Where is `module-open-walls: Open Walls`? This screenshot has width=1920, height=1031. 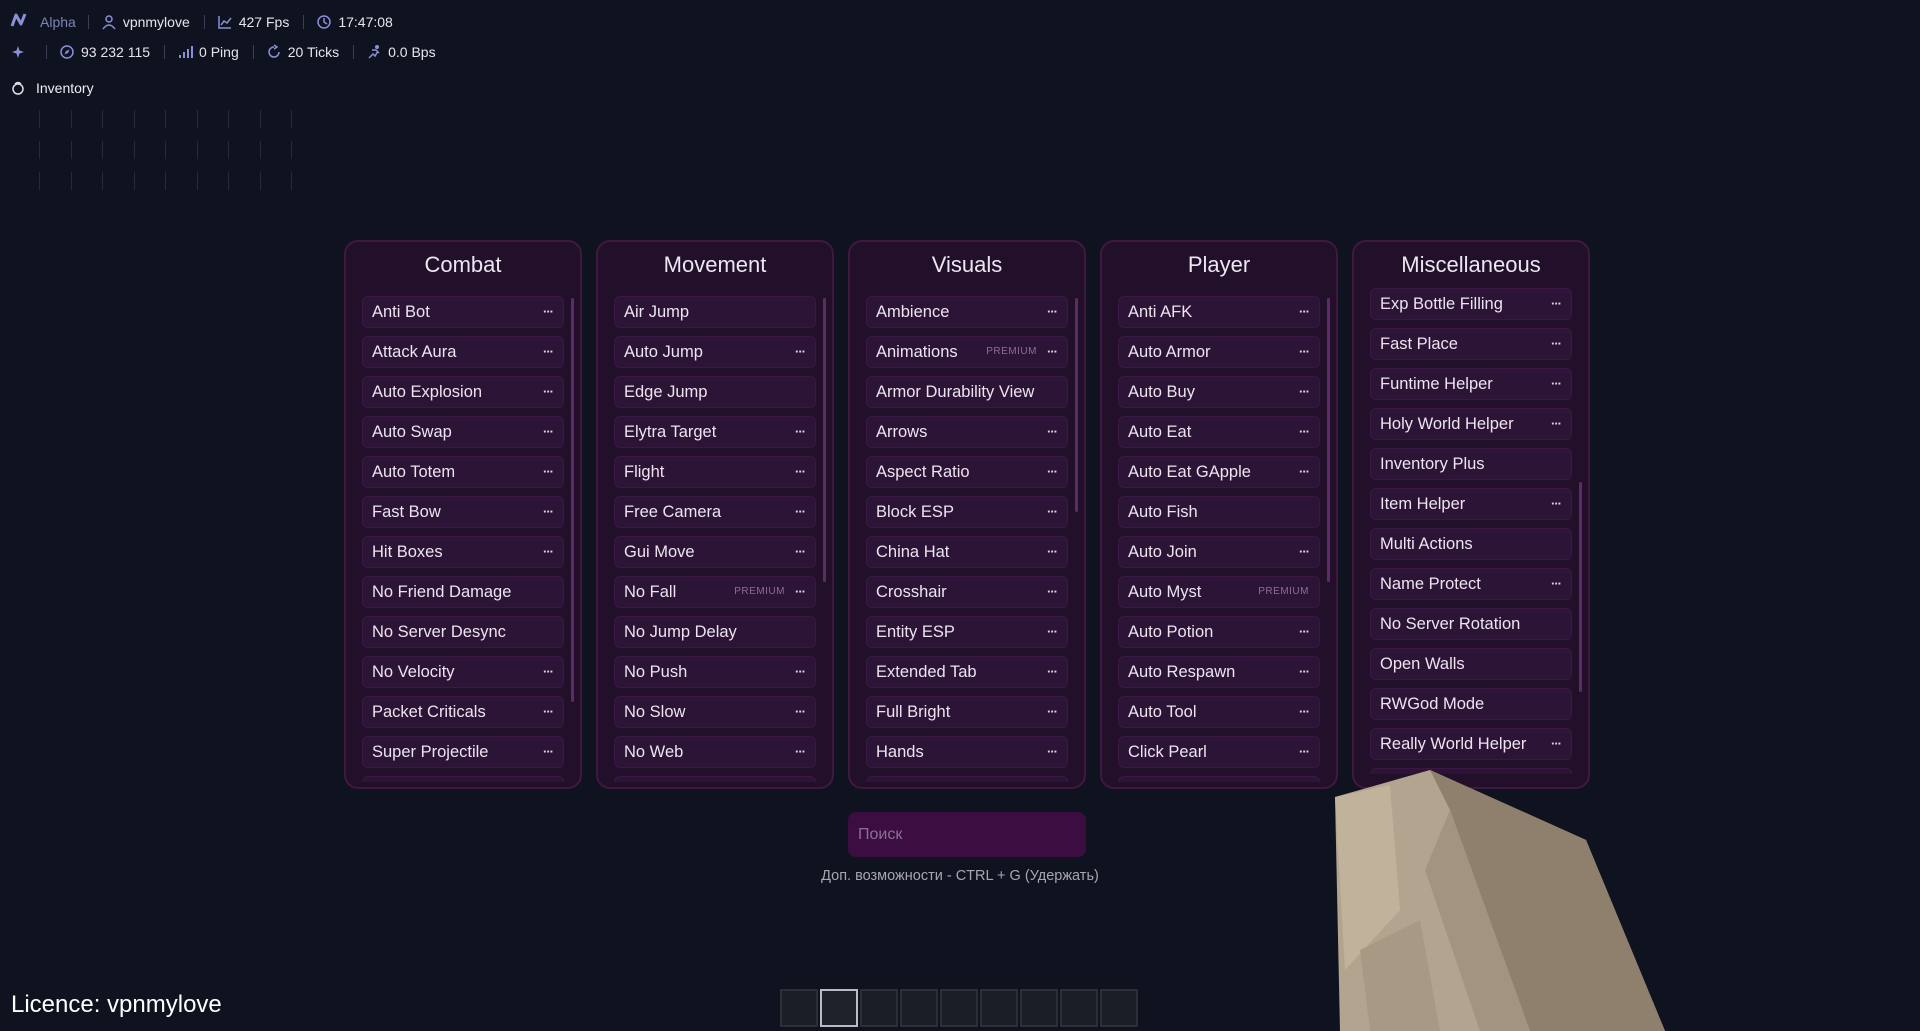
module-open-walls: Open Walls is located at coordinates (1471, 664).